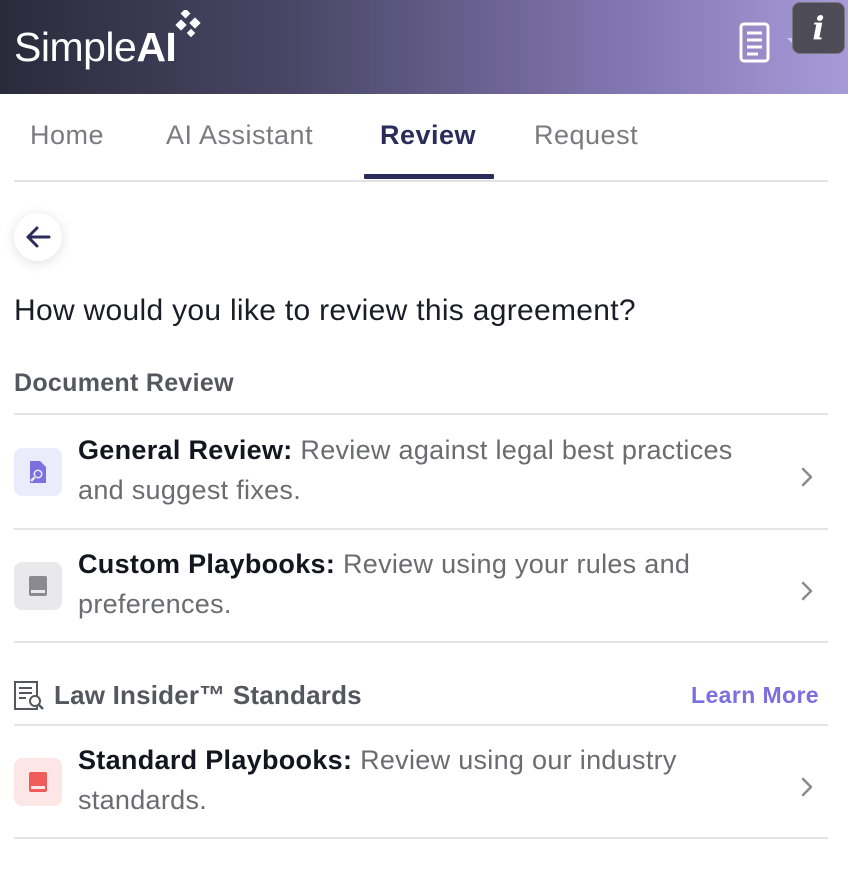 This screenshot has width=848, height=880. I want to click on option-title: Custom Playbooks:, so click(207, 564).